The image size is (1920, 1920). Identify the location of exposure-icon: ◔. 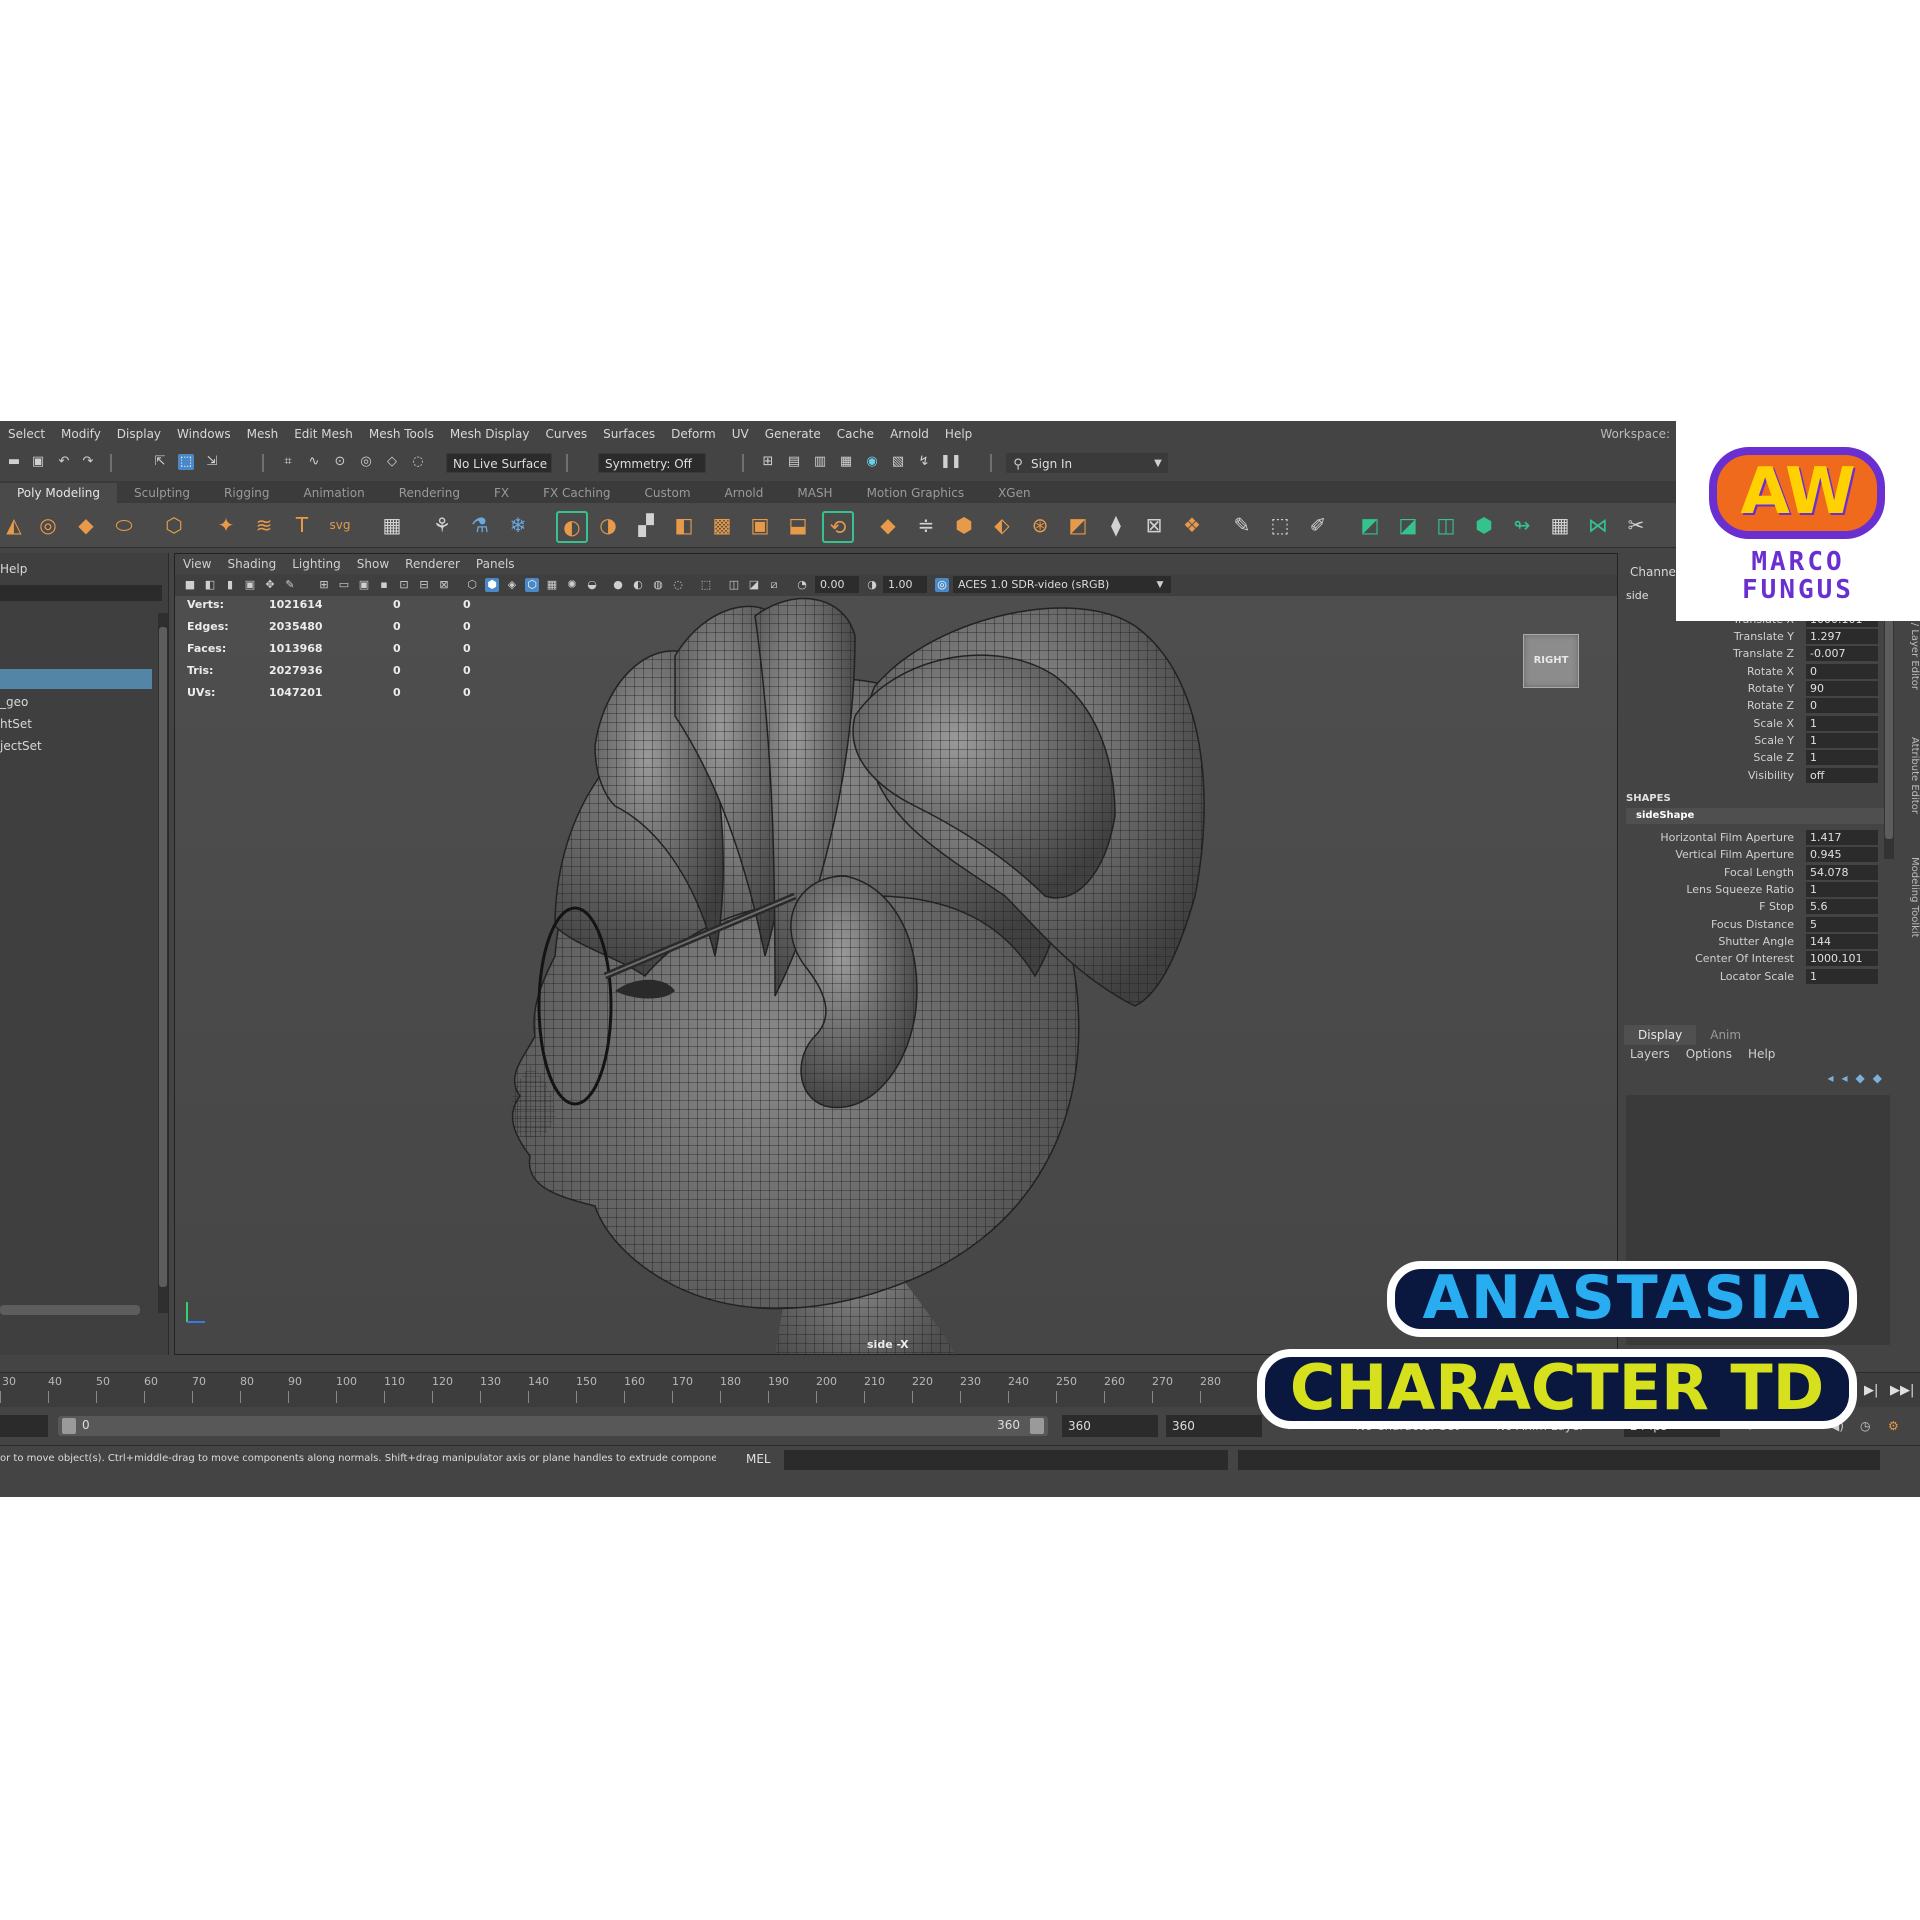
(802, 585).